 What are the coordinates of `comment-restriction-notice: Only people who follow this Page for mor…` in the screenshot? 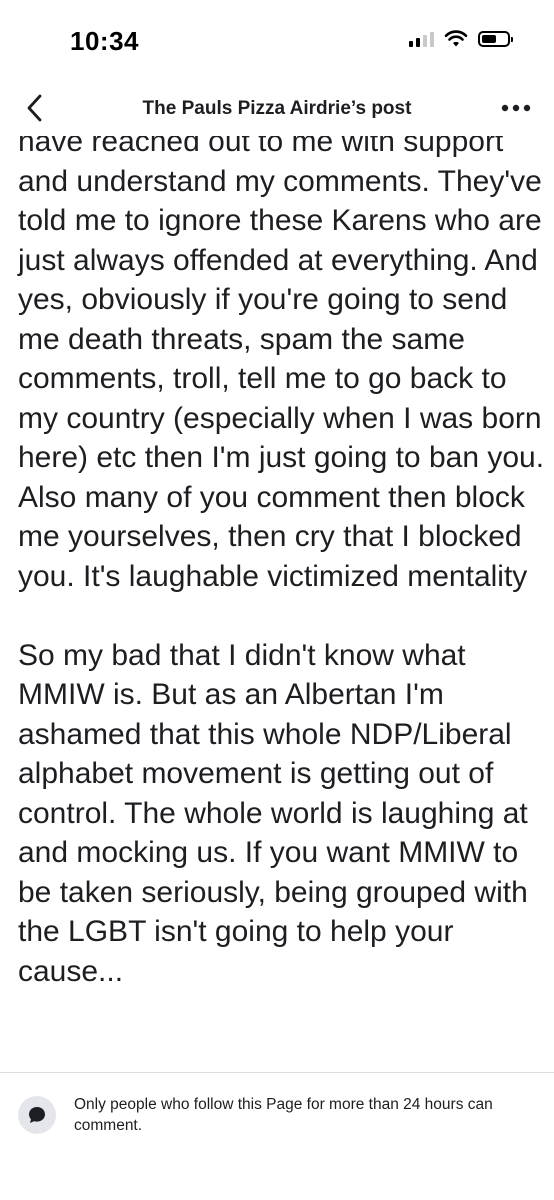 It's located at (278, 1120).